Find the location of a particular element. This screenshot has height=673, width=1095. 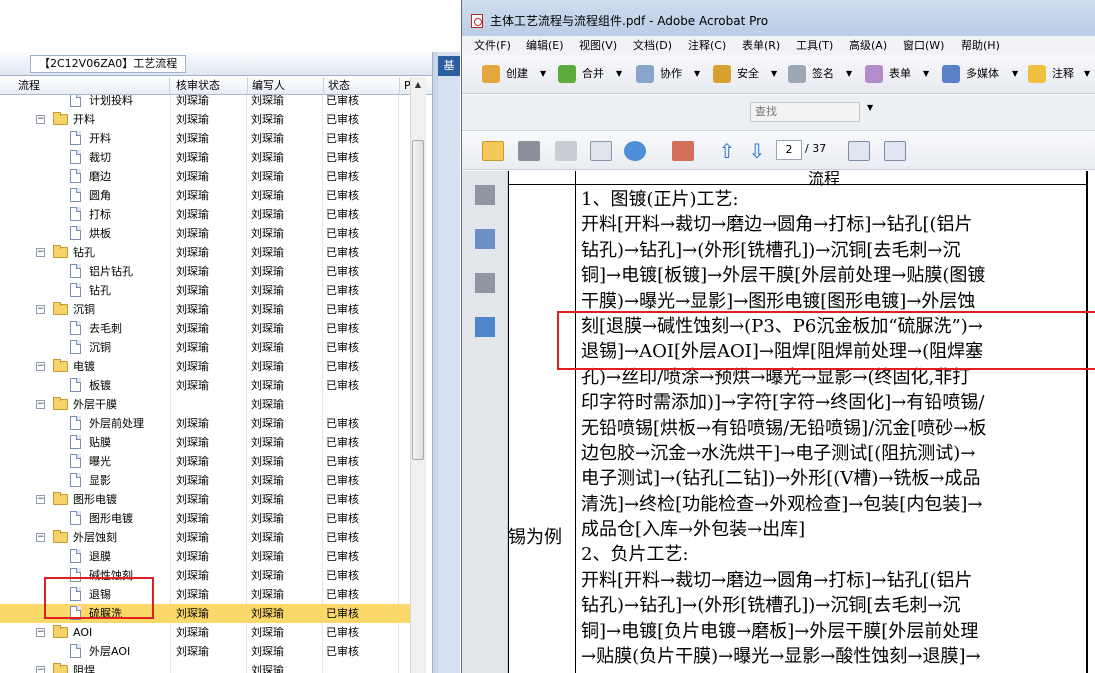

comment-button: 注释 ▼ is located at coordinates (1060, 74).